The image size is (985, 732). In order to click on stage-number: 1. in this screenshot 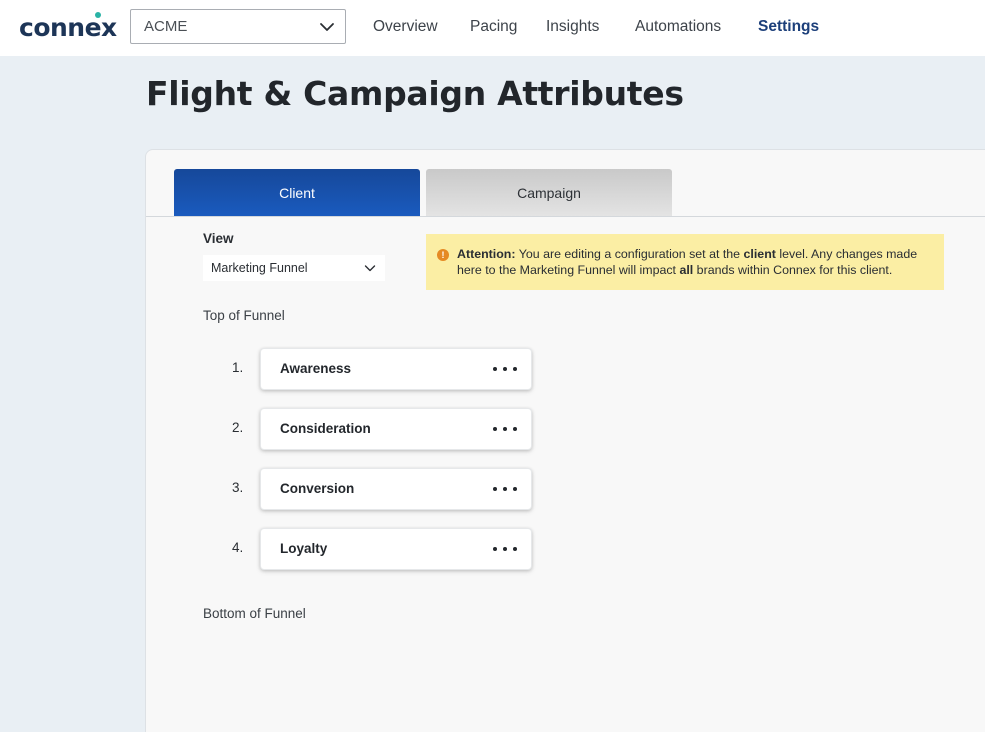, I will do `click(238, 367)`.